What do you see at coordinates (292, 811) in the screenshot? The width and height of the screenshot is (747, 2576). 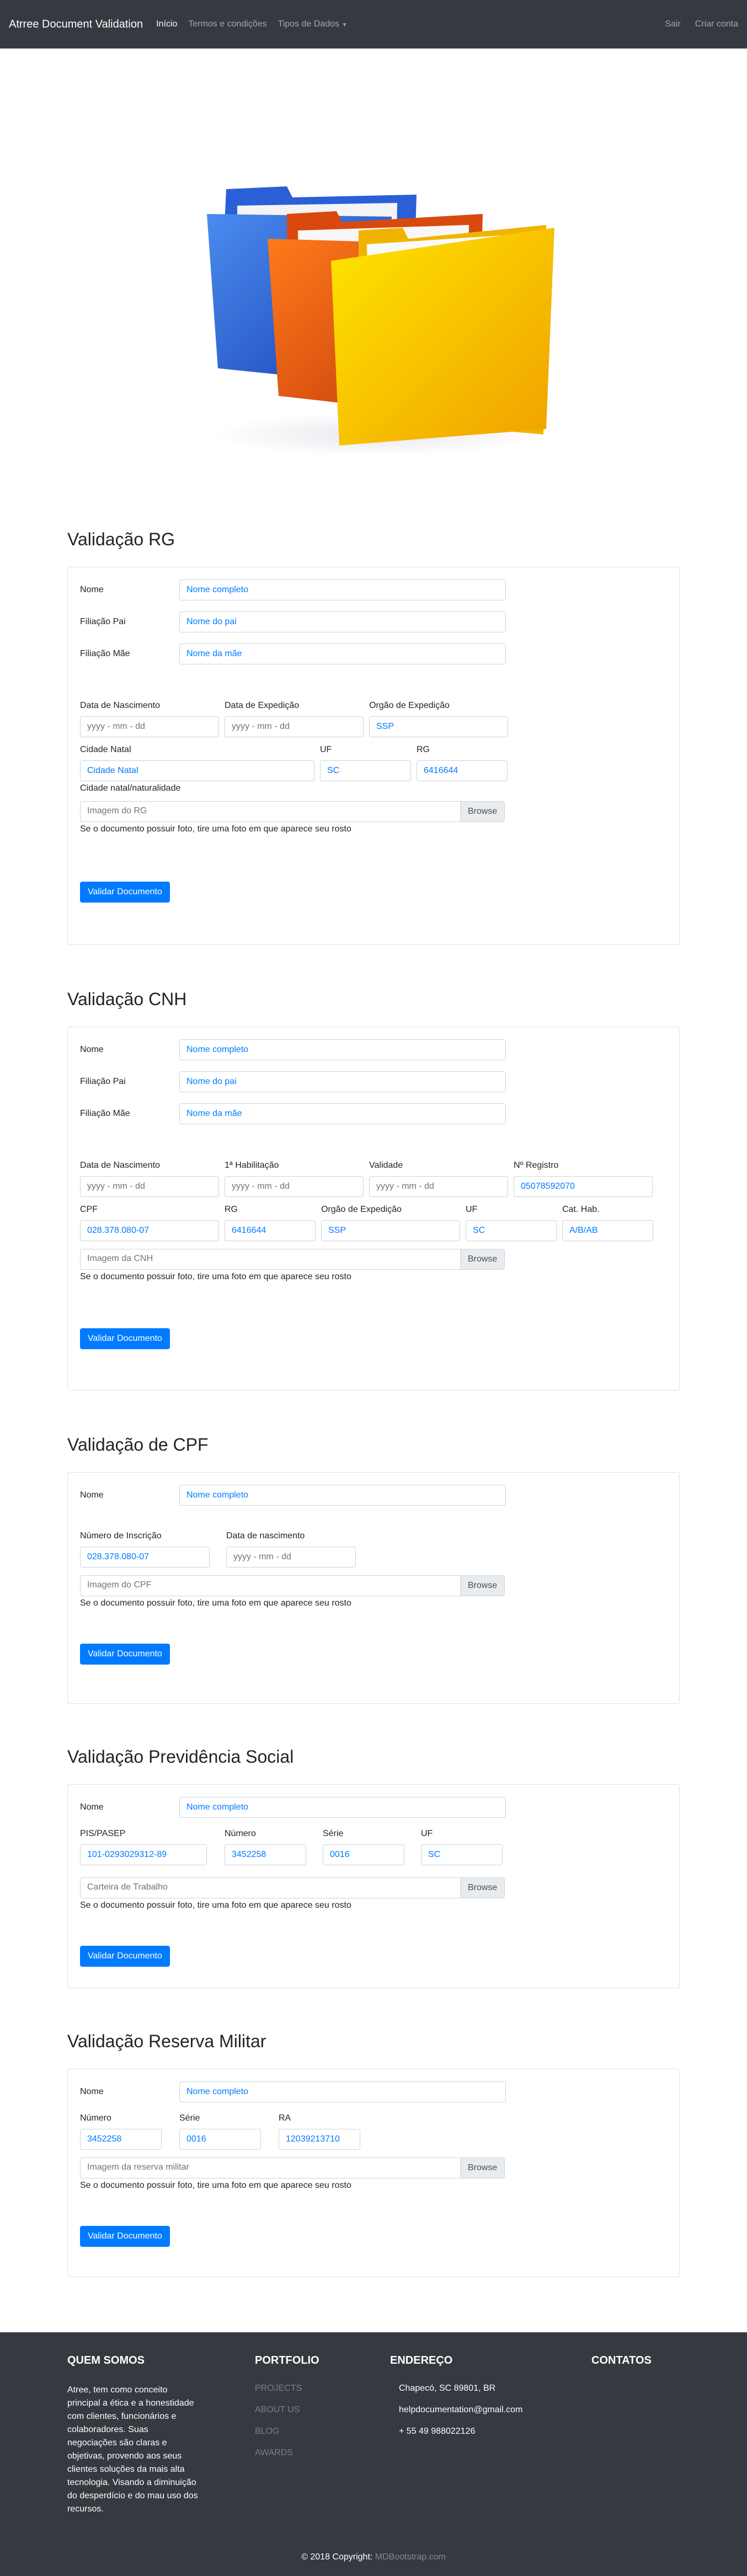 I see `rg-file-input: Imagem do RG Browse` at bounding box center [292, 811].